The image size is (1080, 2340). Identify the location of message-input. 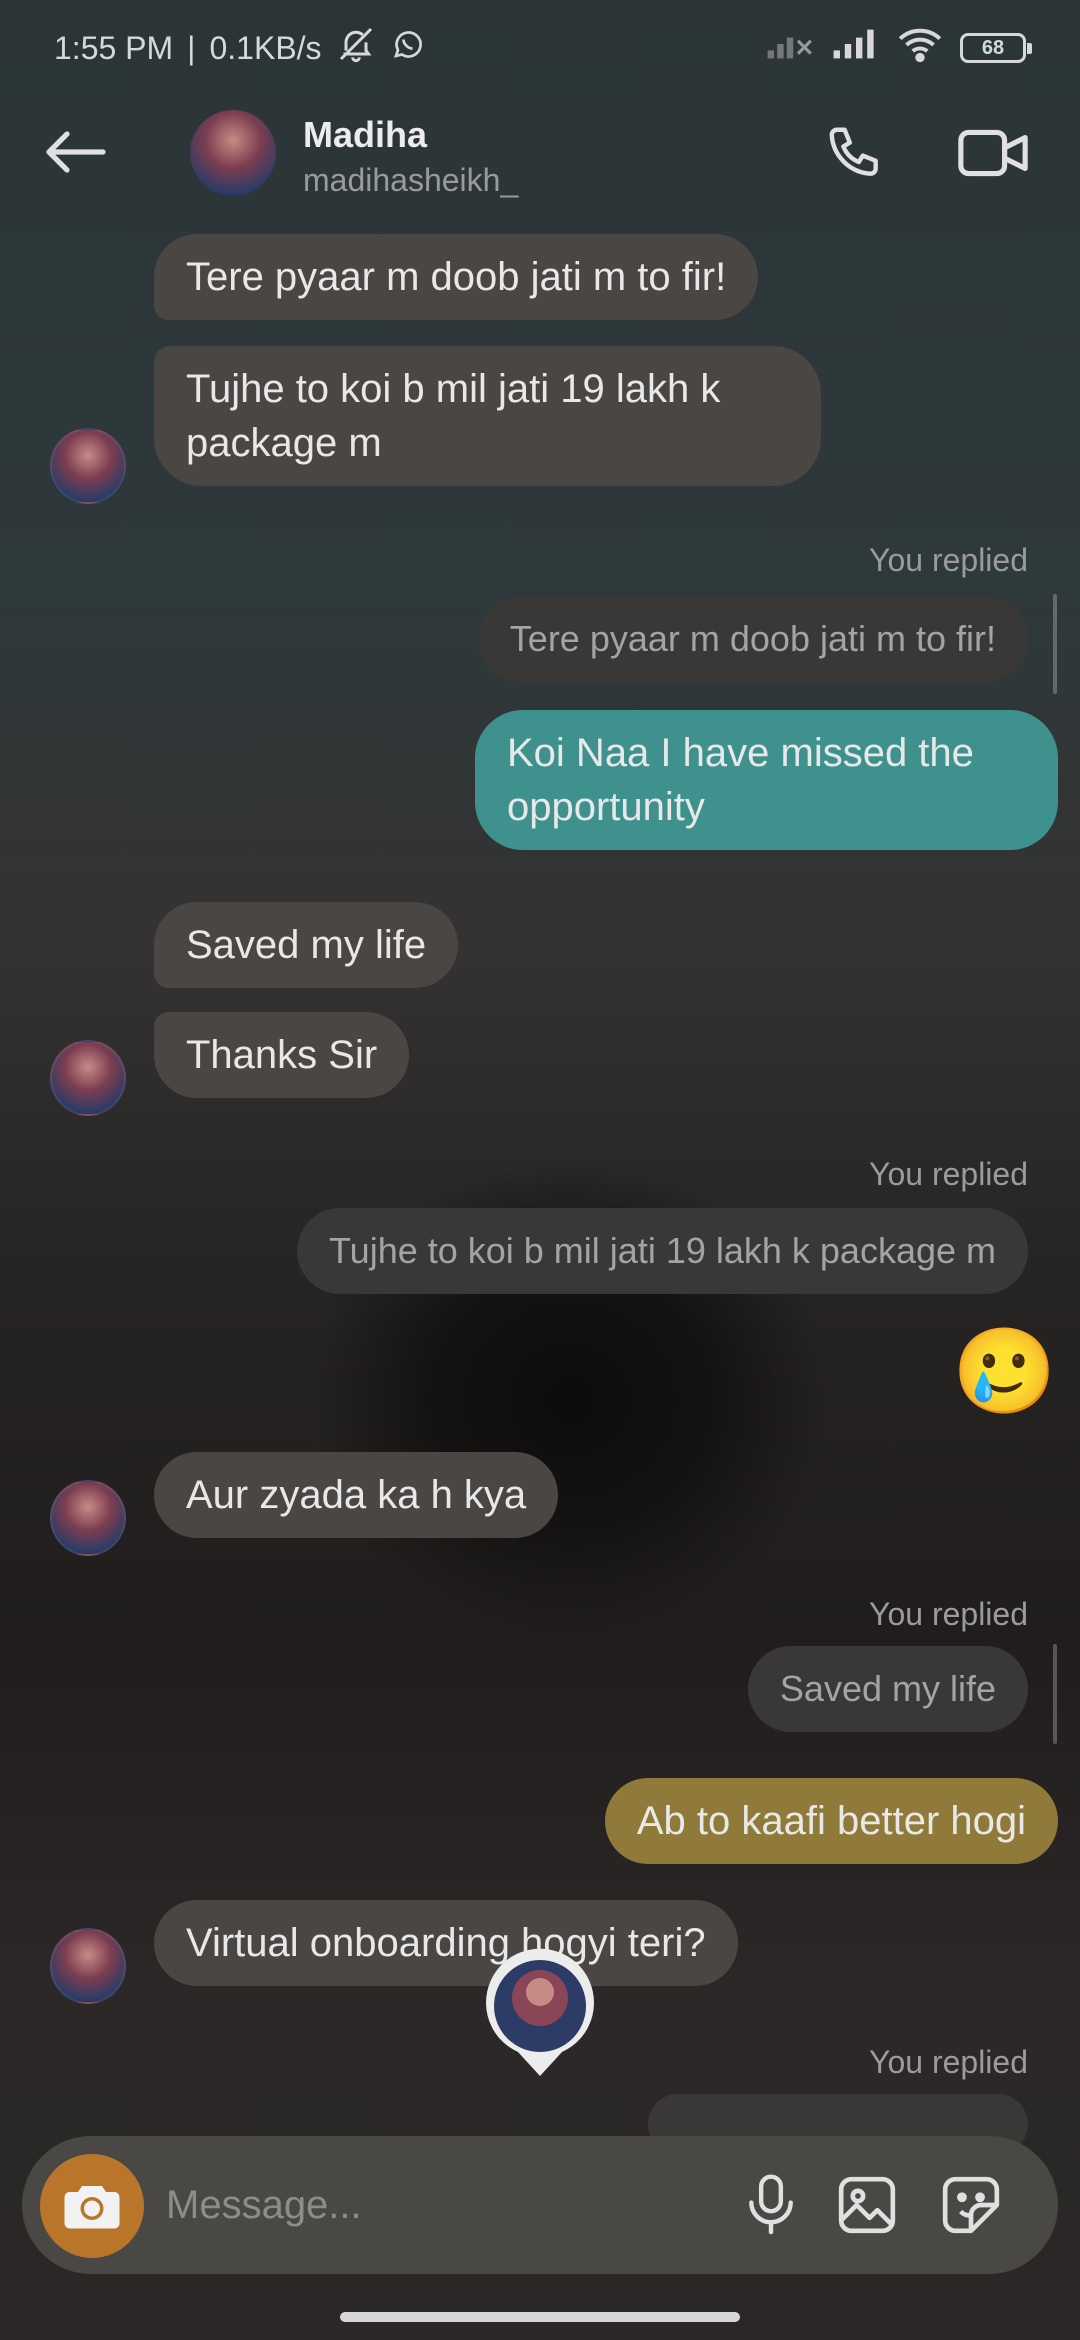
(436, 2205).